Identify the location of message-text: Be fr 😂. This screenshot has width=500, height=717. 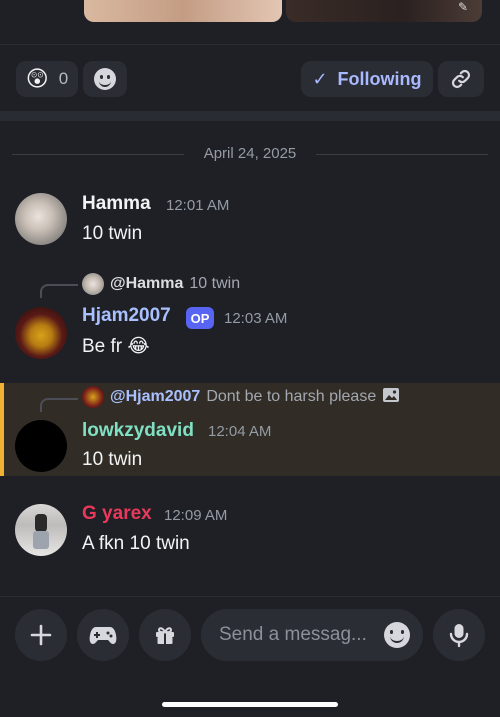
(116, 346).